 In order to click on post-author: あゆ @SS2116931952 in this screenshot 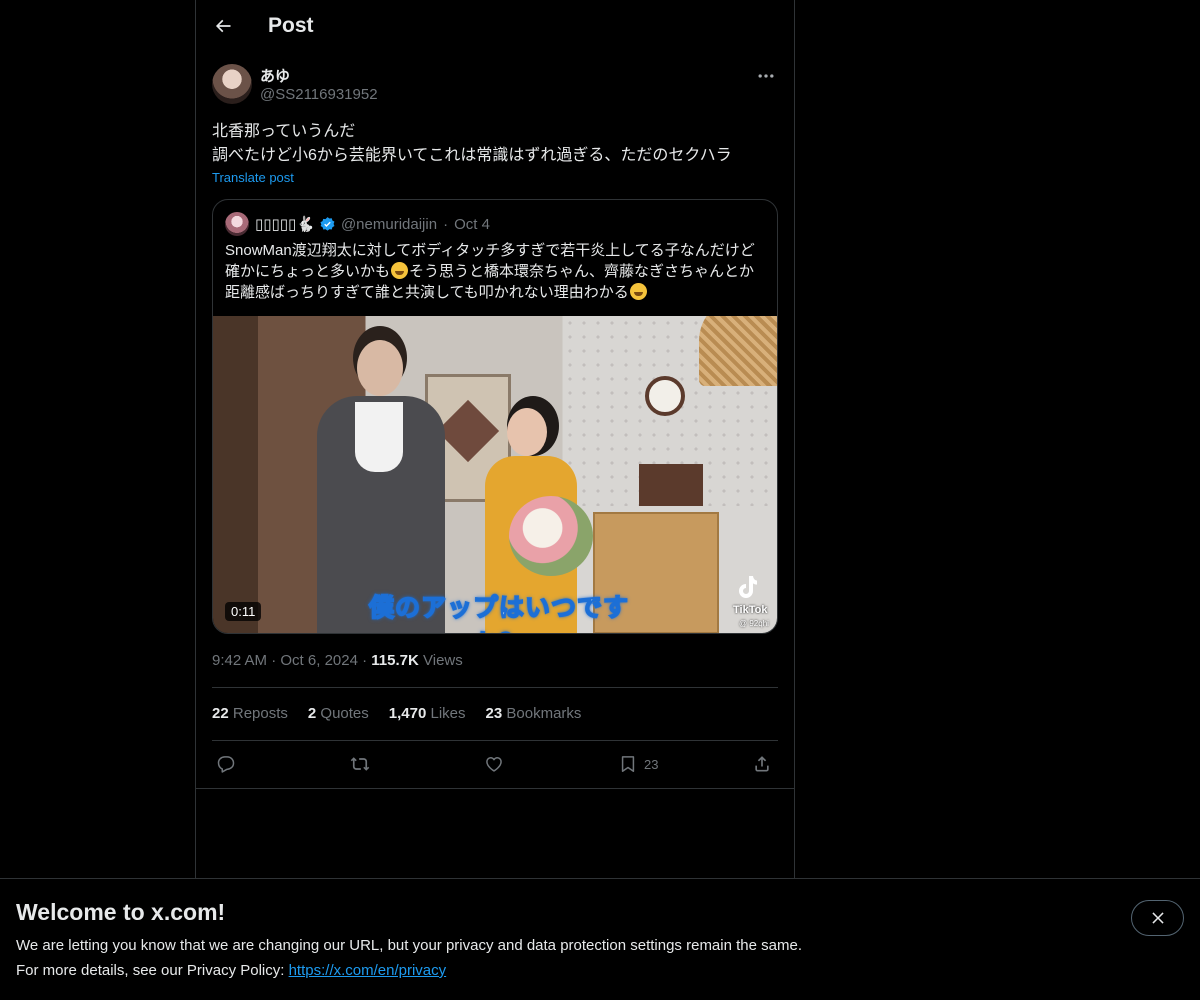, I will do `click(495, 86)`.